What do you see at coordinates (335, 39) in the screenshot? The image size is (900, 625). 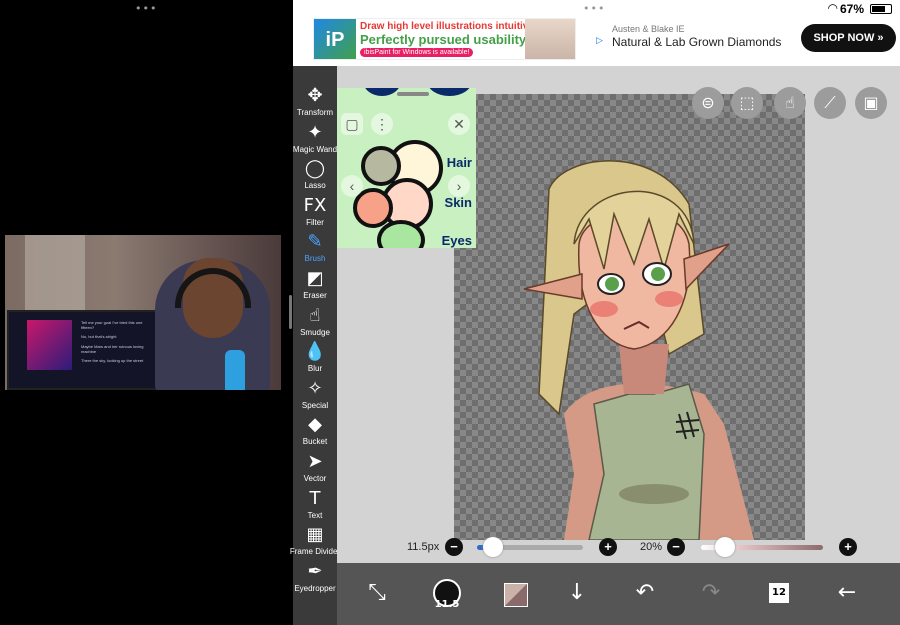 I see `ibispaint-logo-icon: iP` at bounding box center [335, 39].